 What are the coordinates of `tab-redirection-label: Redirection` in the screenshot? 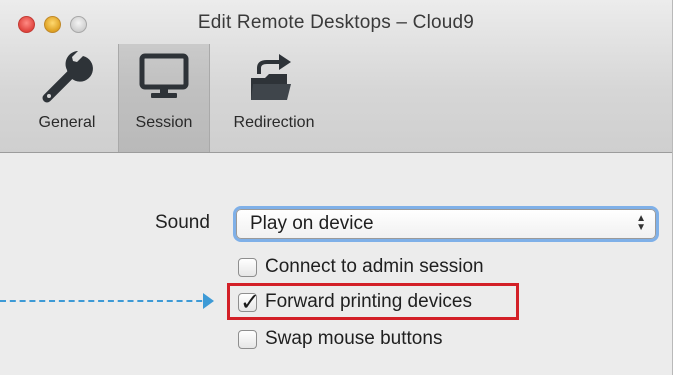 It's located at (274, 122).